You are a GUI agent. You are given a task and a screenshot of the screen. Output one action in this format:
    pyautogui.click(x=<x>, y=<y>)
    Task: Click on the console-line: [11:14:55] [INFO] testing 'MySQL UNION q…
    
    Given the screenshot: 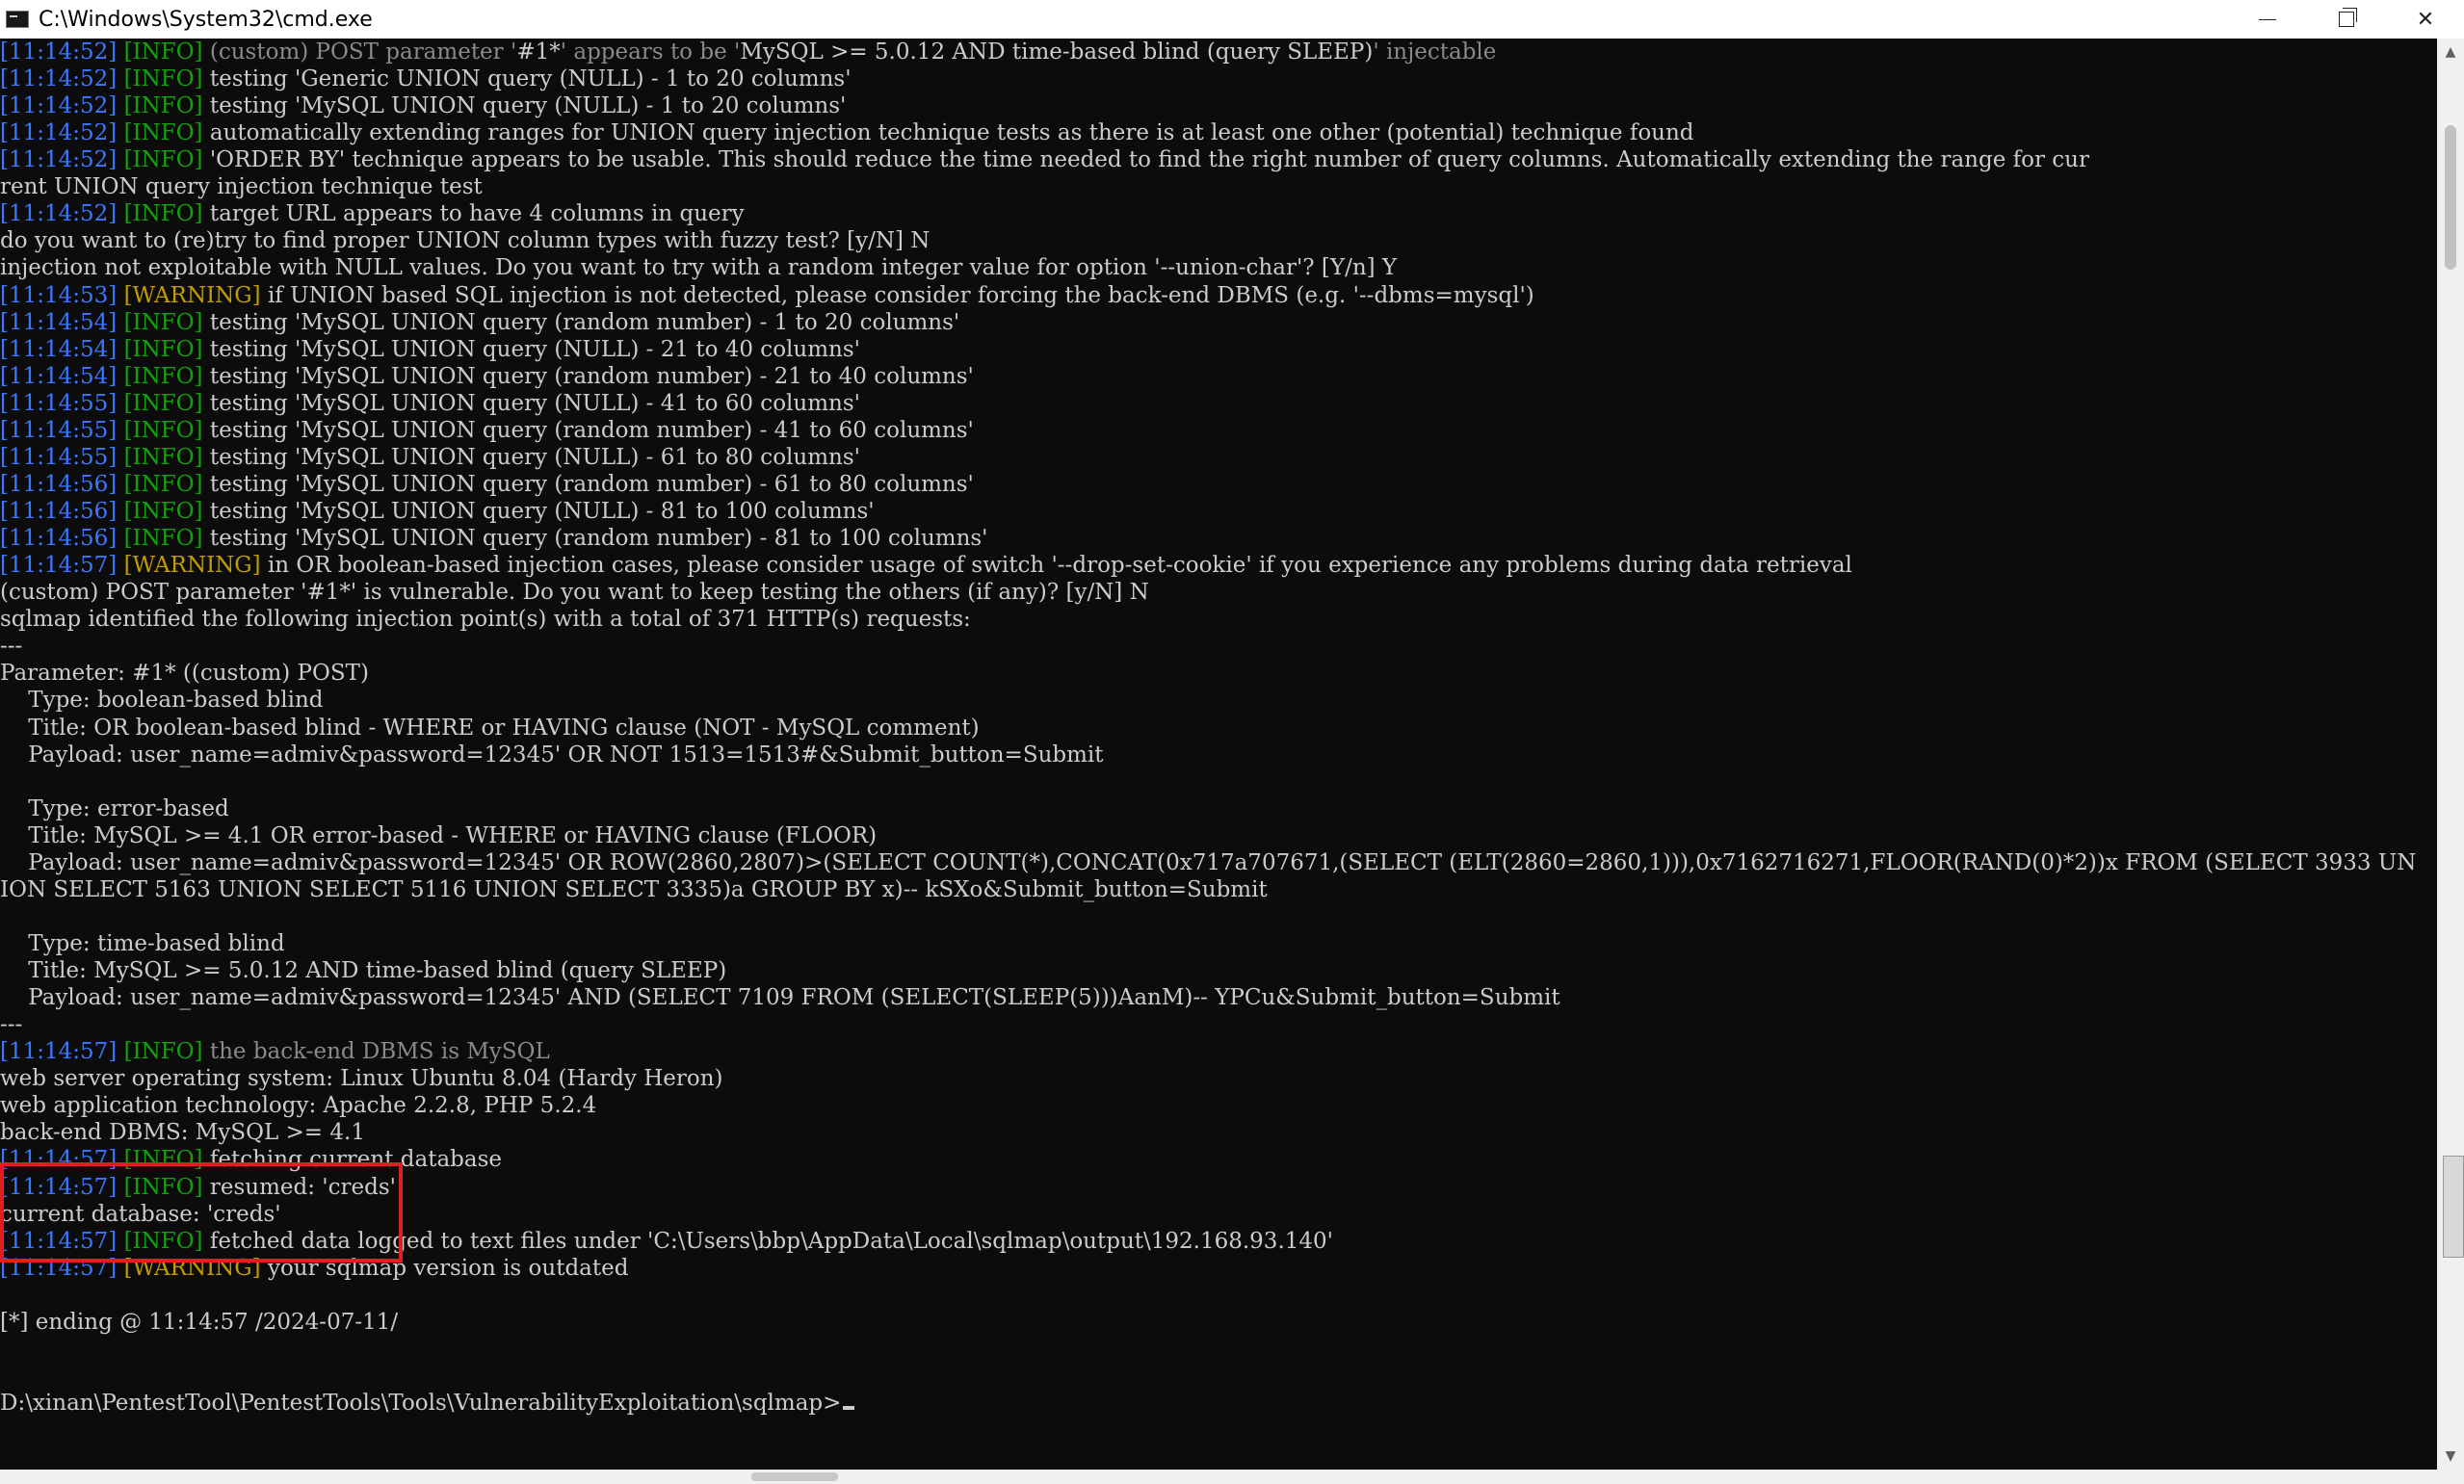 What is the action you would take?
    pyautogui.click(x=430, y=458)
    